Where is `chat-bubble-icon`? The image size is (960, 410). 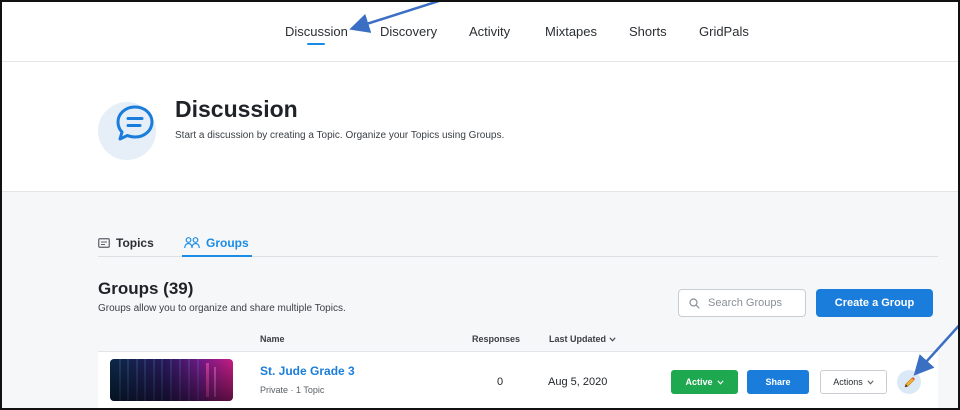
chat-bubble-icon is located at coordinates (135, 123).